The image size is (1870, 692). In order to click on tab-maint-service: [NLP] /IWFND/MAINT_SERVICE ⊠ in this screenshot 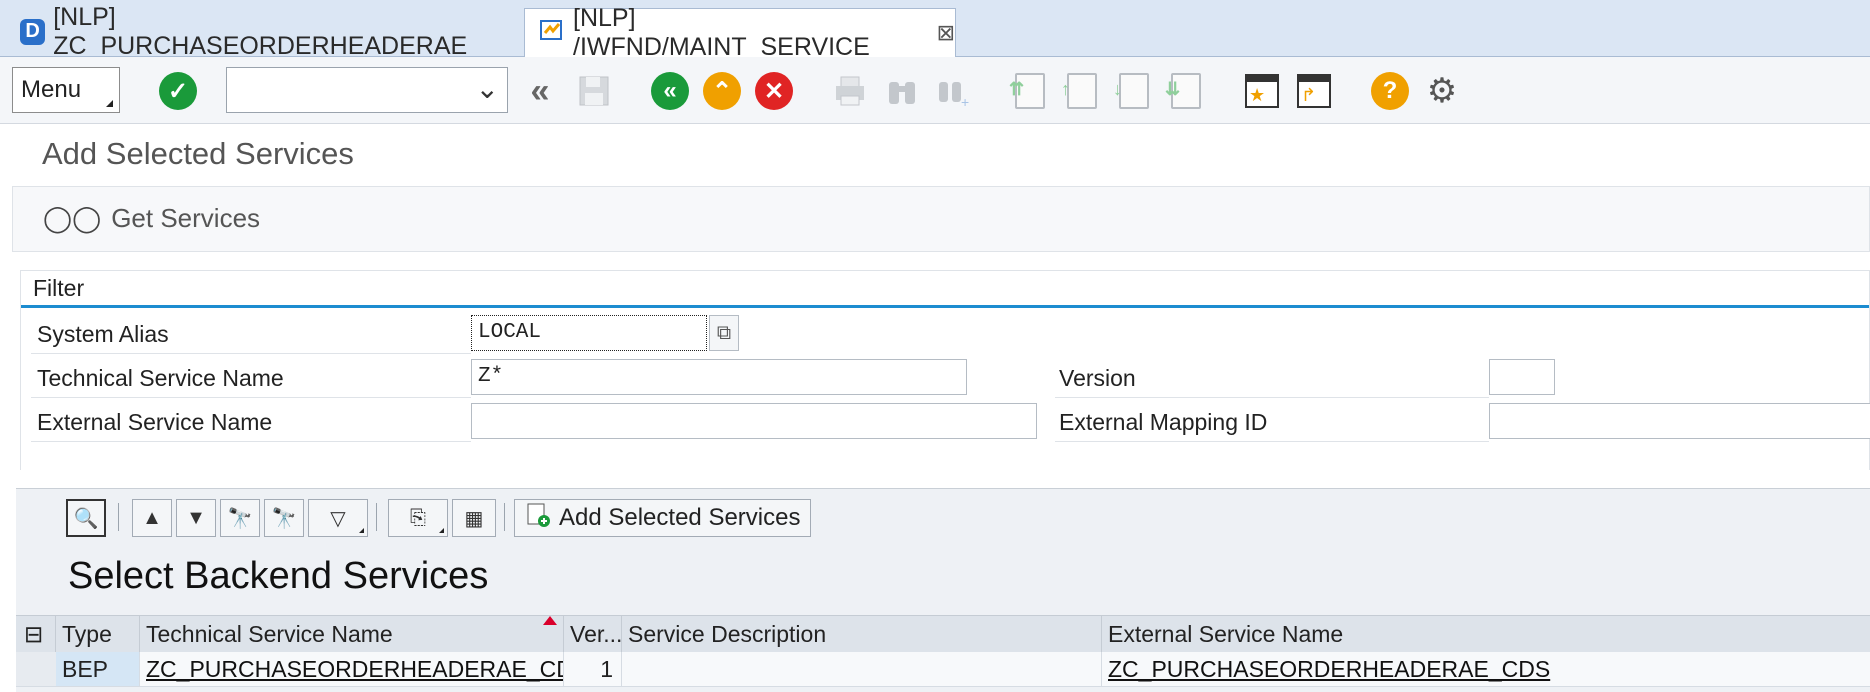, I will do `click(740, 32)`.